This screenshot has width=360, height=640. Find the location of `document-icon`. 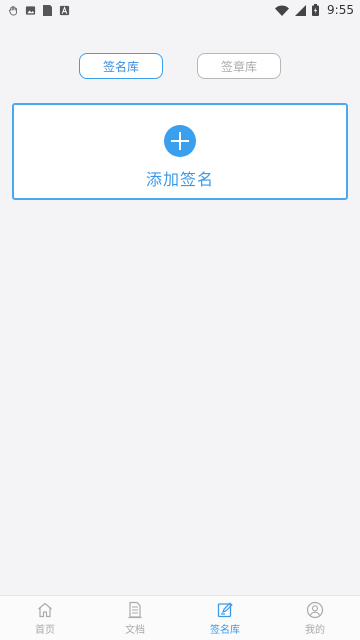

document-icon is located at coordinates (135, 610).